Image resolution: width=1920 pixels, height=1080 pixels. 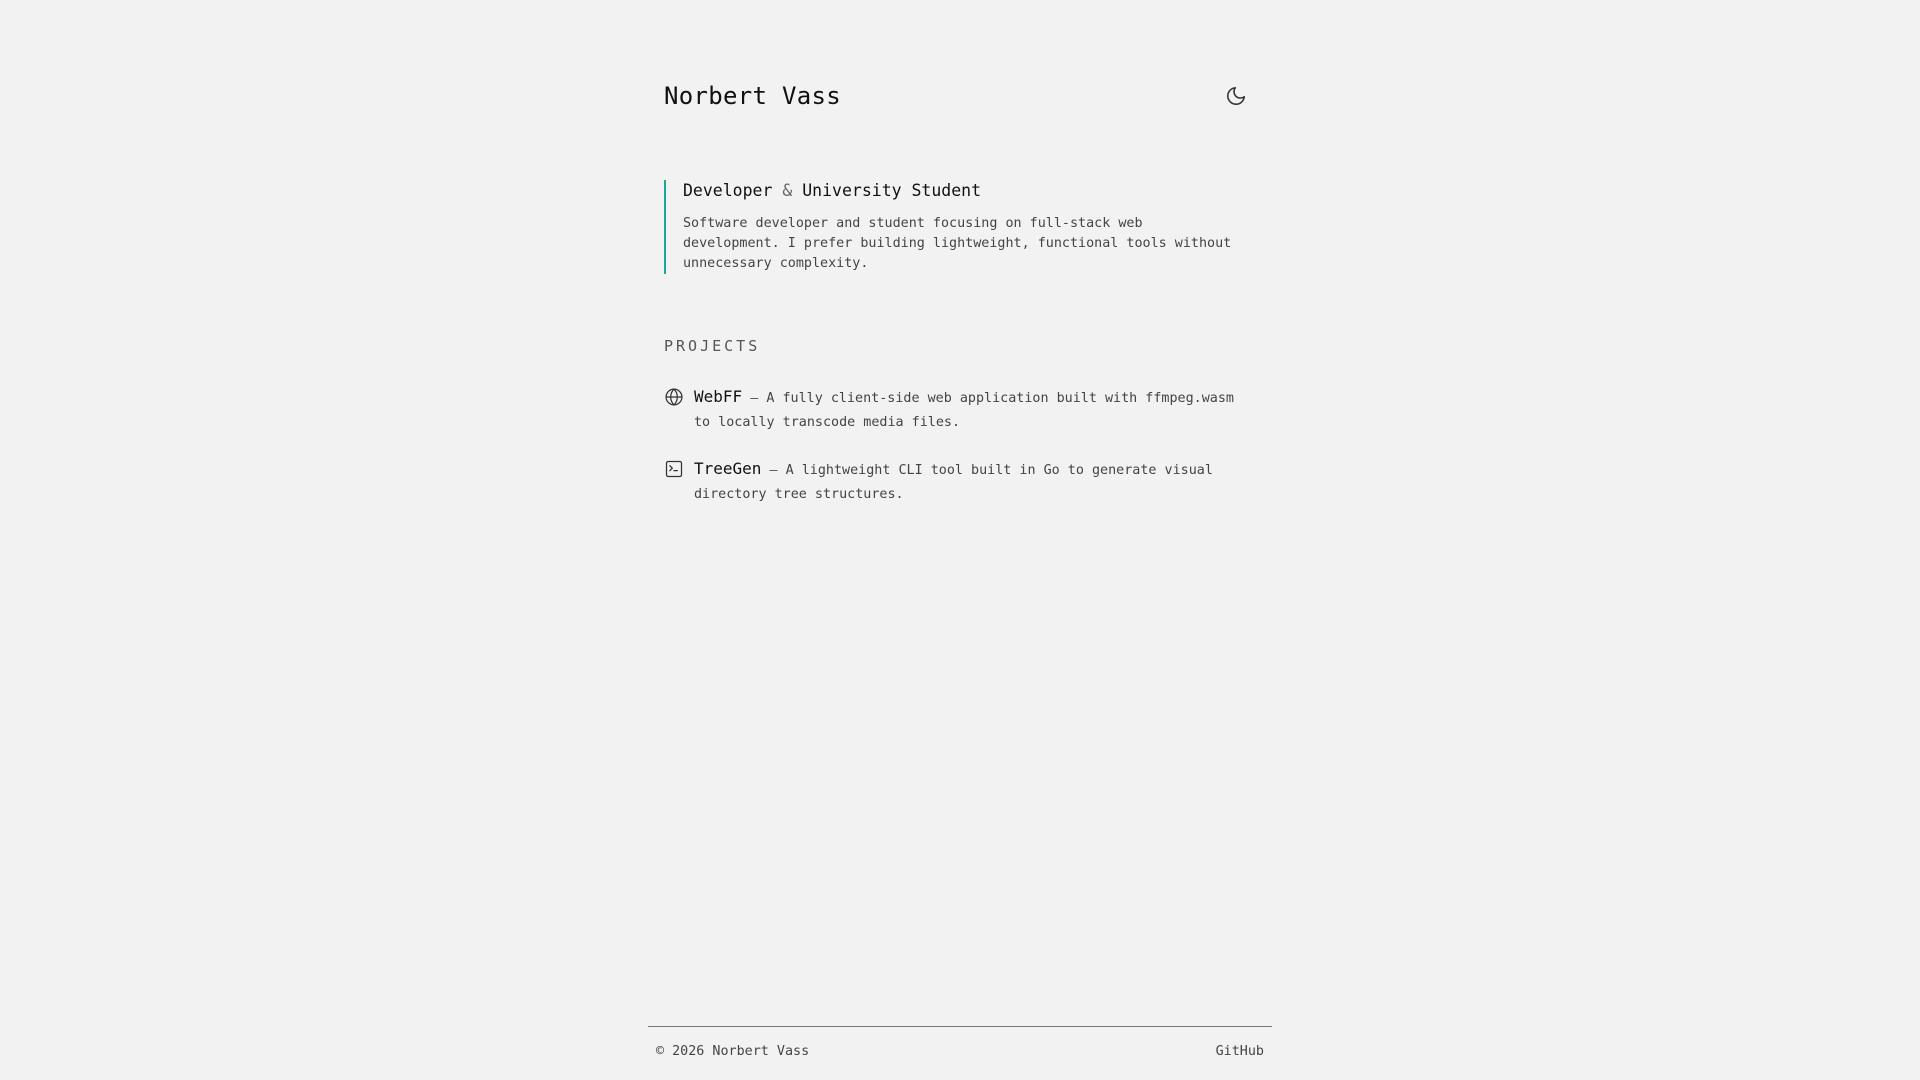 What do you see at coordinates (727, 468) in the screenshot?
I see `project-link-treegen: TreeGen` at bounding box center [727, 468].